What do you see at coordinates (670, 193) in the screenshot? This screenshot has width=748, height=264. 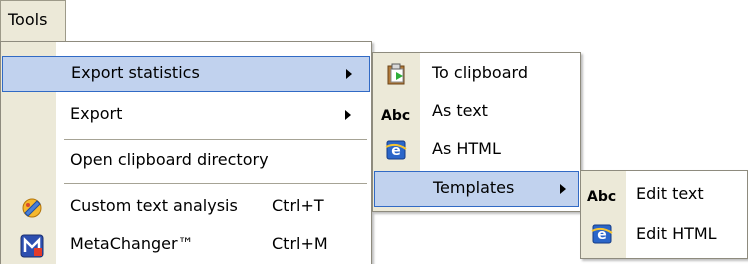 I see `menu-item-label: Edit text` at bounding box center [670, 193].